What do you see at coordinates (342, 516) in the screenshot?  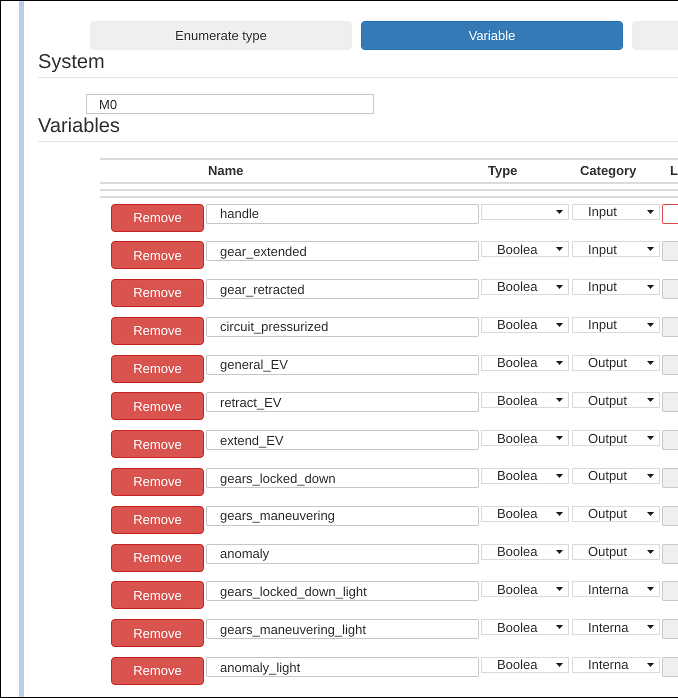 I see `name-field: gears_maneuvering` at bounding box center [342, 516].